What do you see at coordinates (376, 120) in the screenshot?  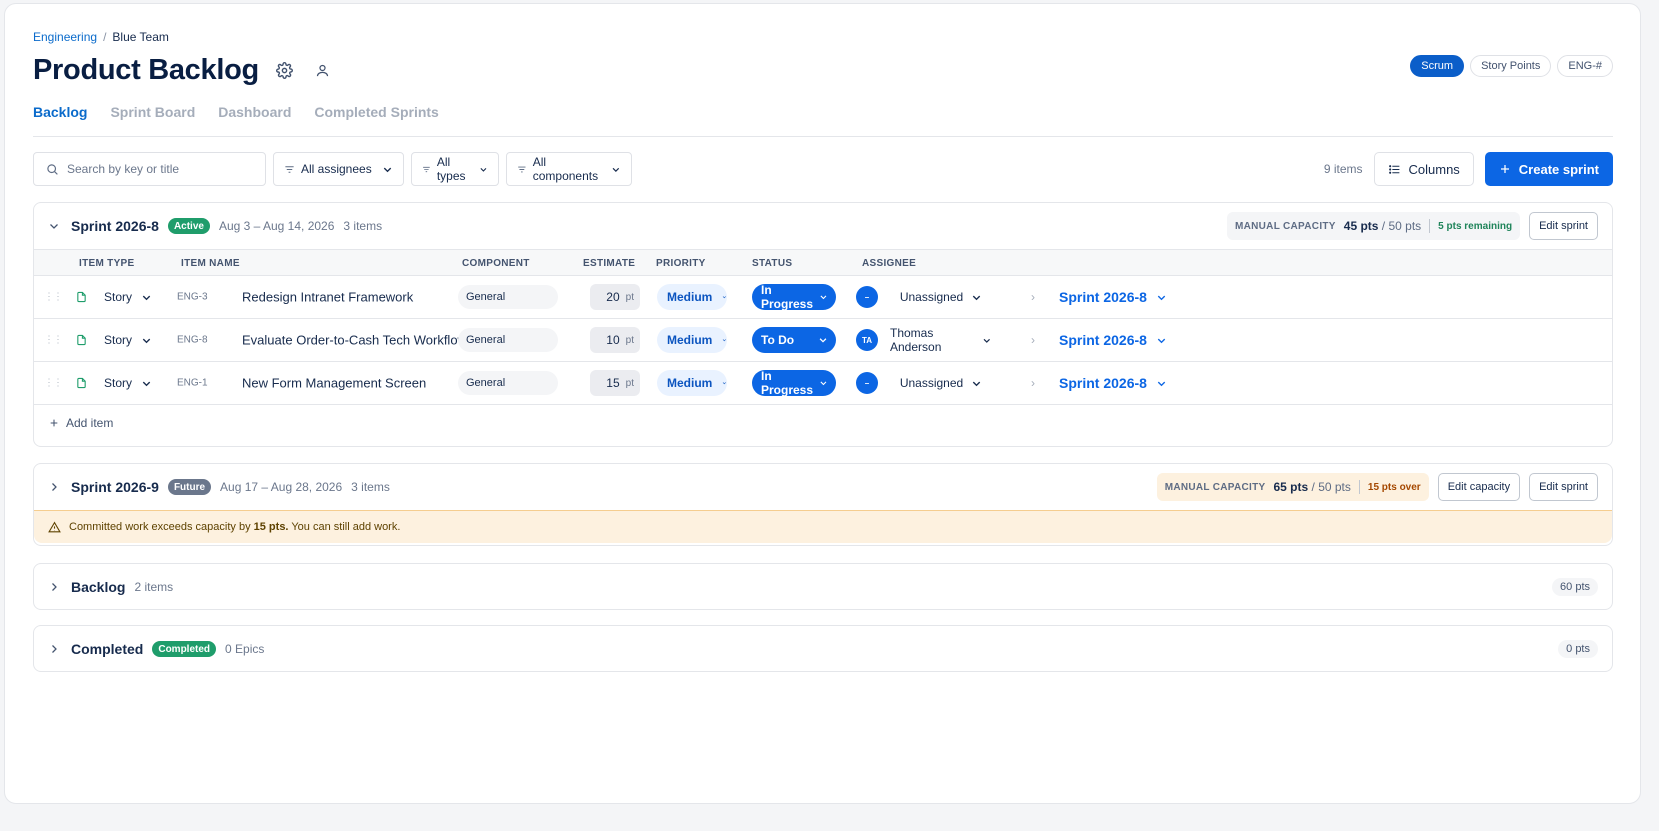 I see `tab-completed-sprints: Completed Sprints` at bounding box center [376, 120].